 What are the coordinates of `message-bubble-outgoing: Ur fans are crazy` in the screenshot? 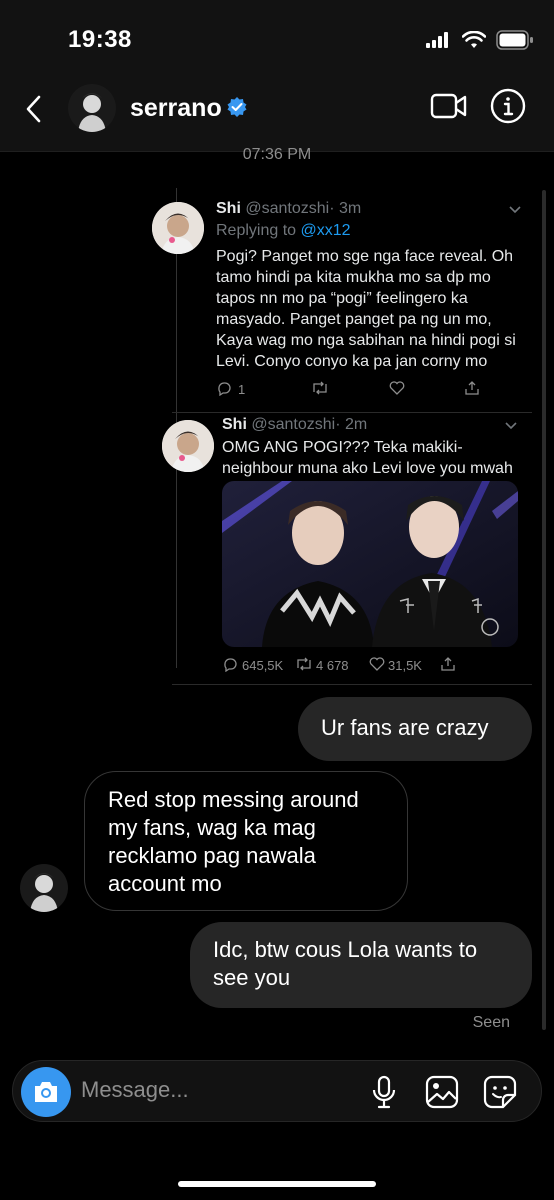 It's located at (415, 729).